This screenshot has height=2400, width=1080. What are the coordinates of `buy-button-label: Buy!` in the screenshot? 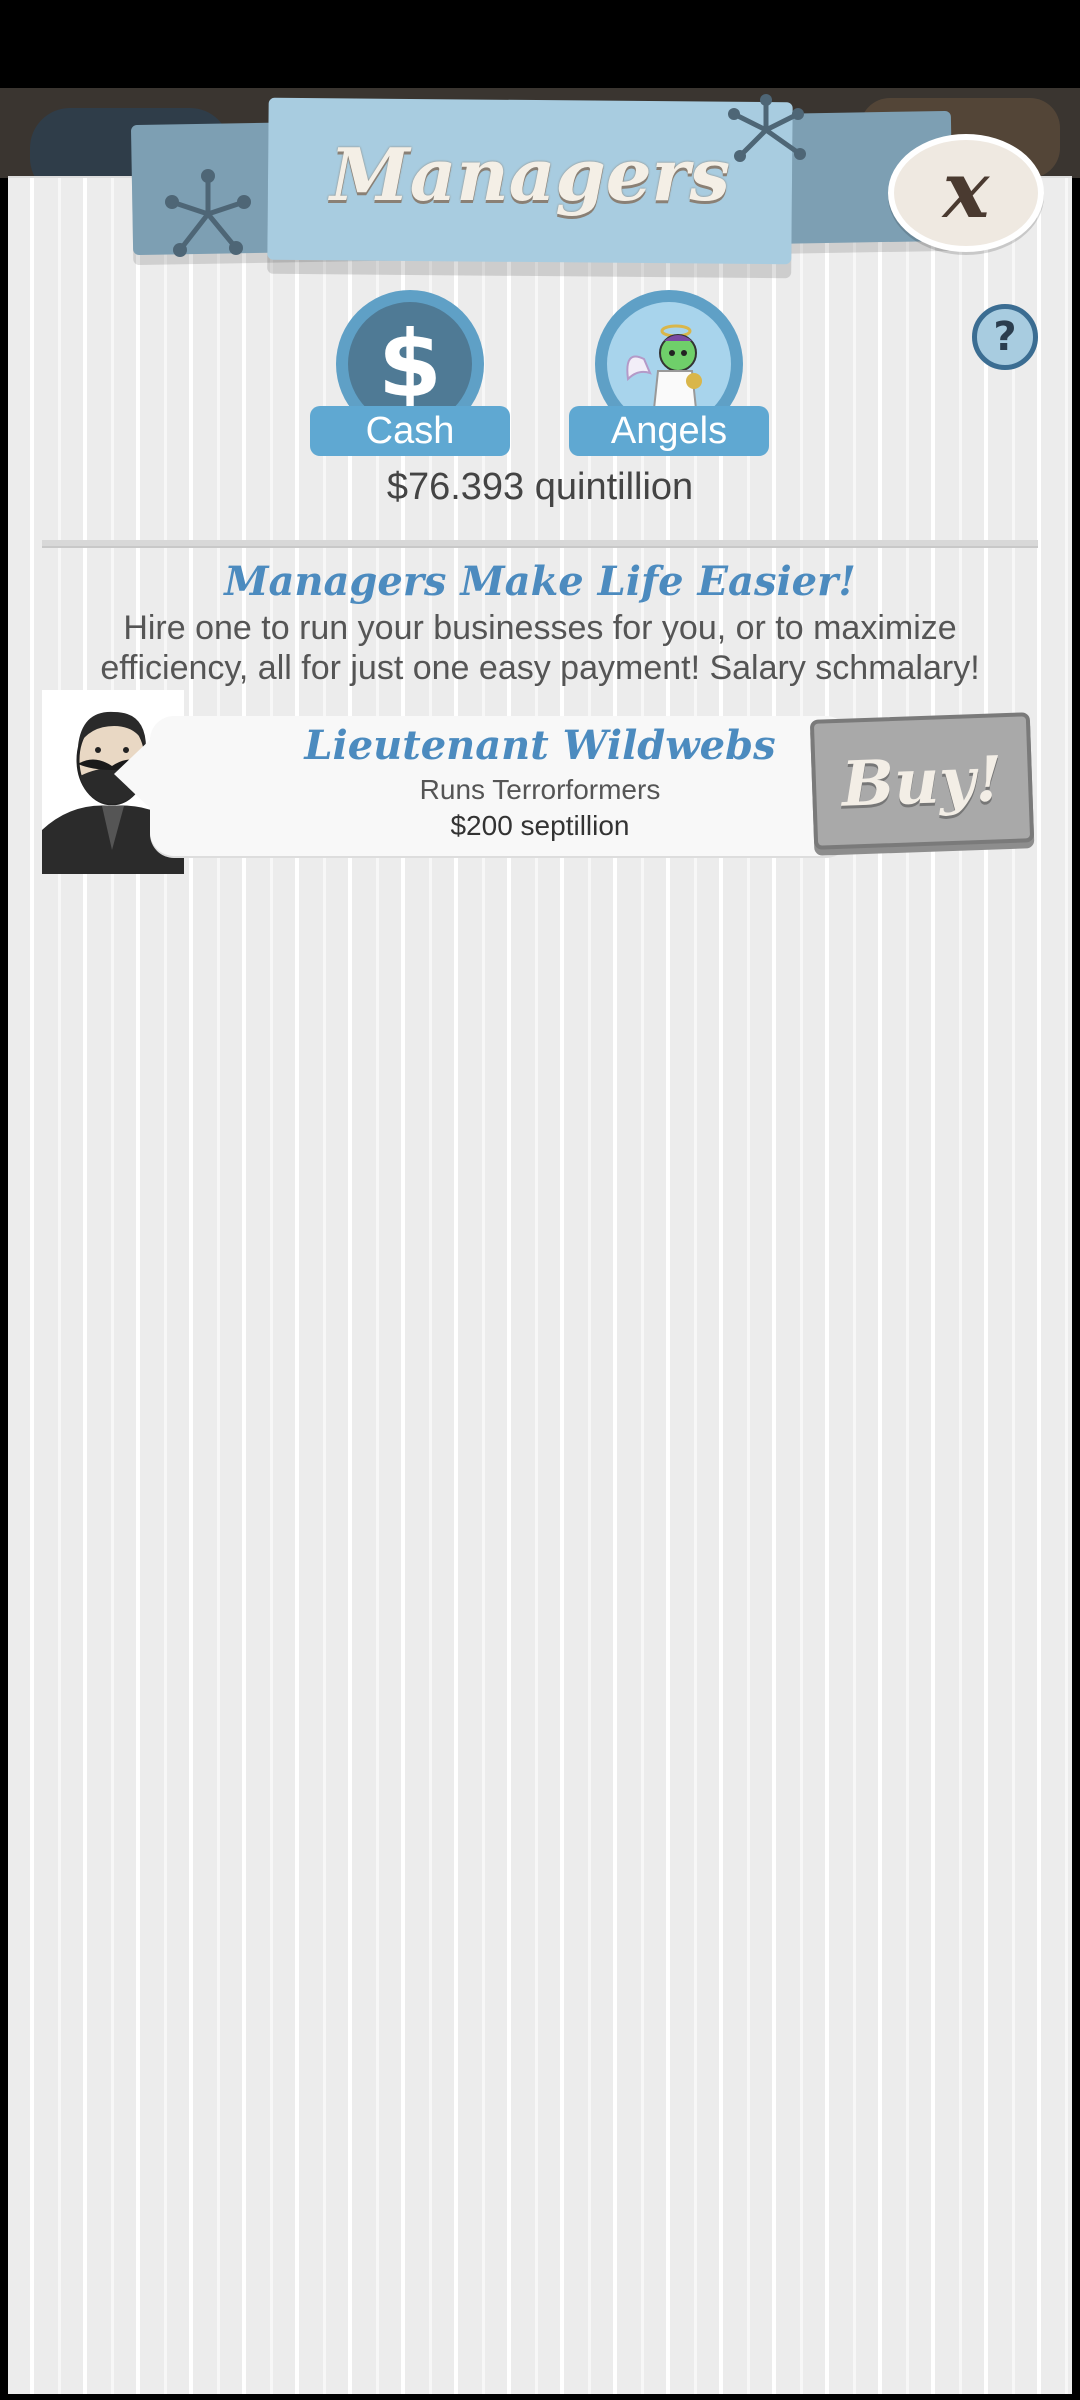 It's located at (922, 781).